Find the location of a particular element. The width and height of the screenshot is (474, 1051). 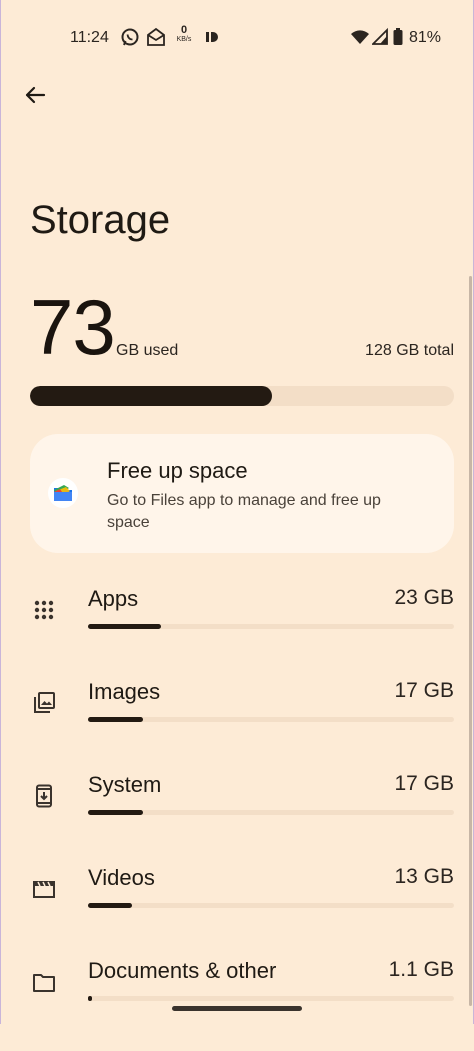

whatsapp-icon is located at coordinates (130, 37).